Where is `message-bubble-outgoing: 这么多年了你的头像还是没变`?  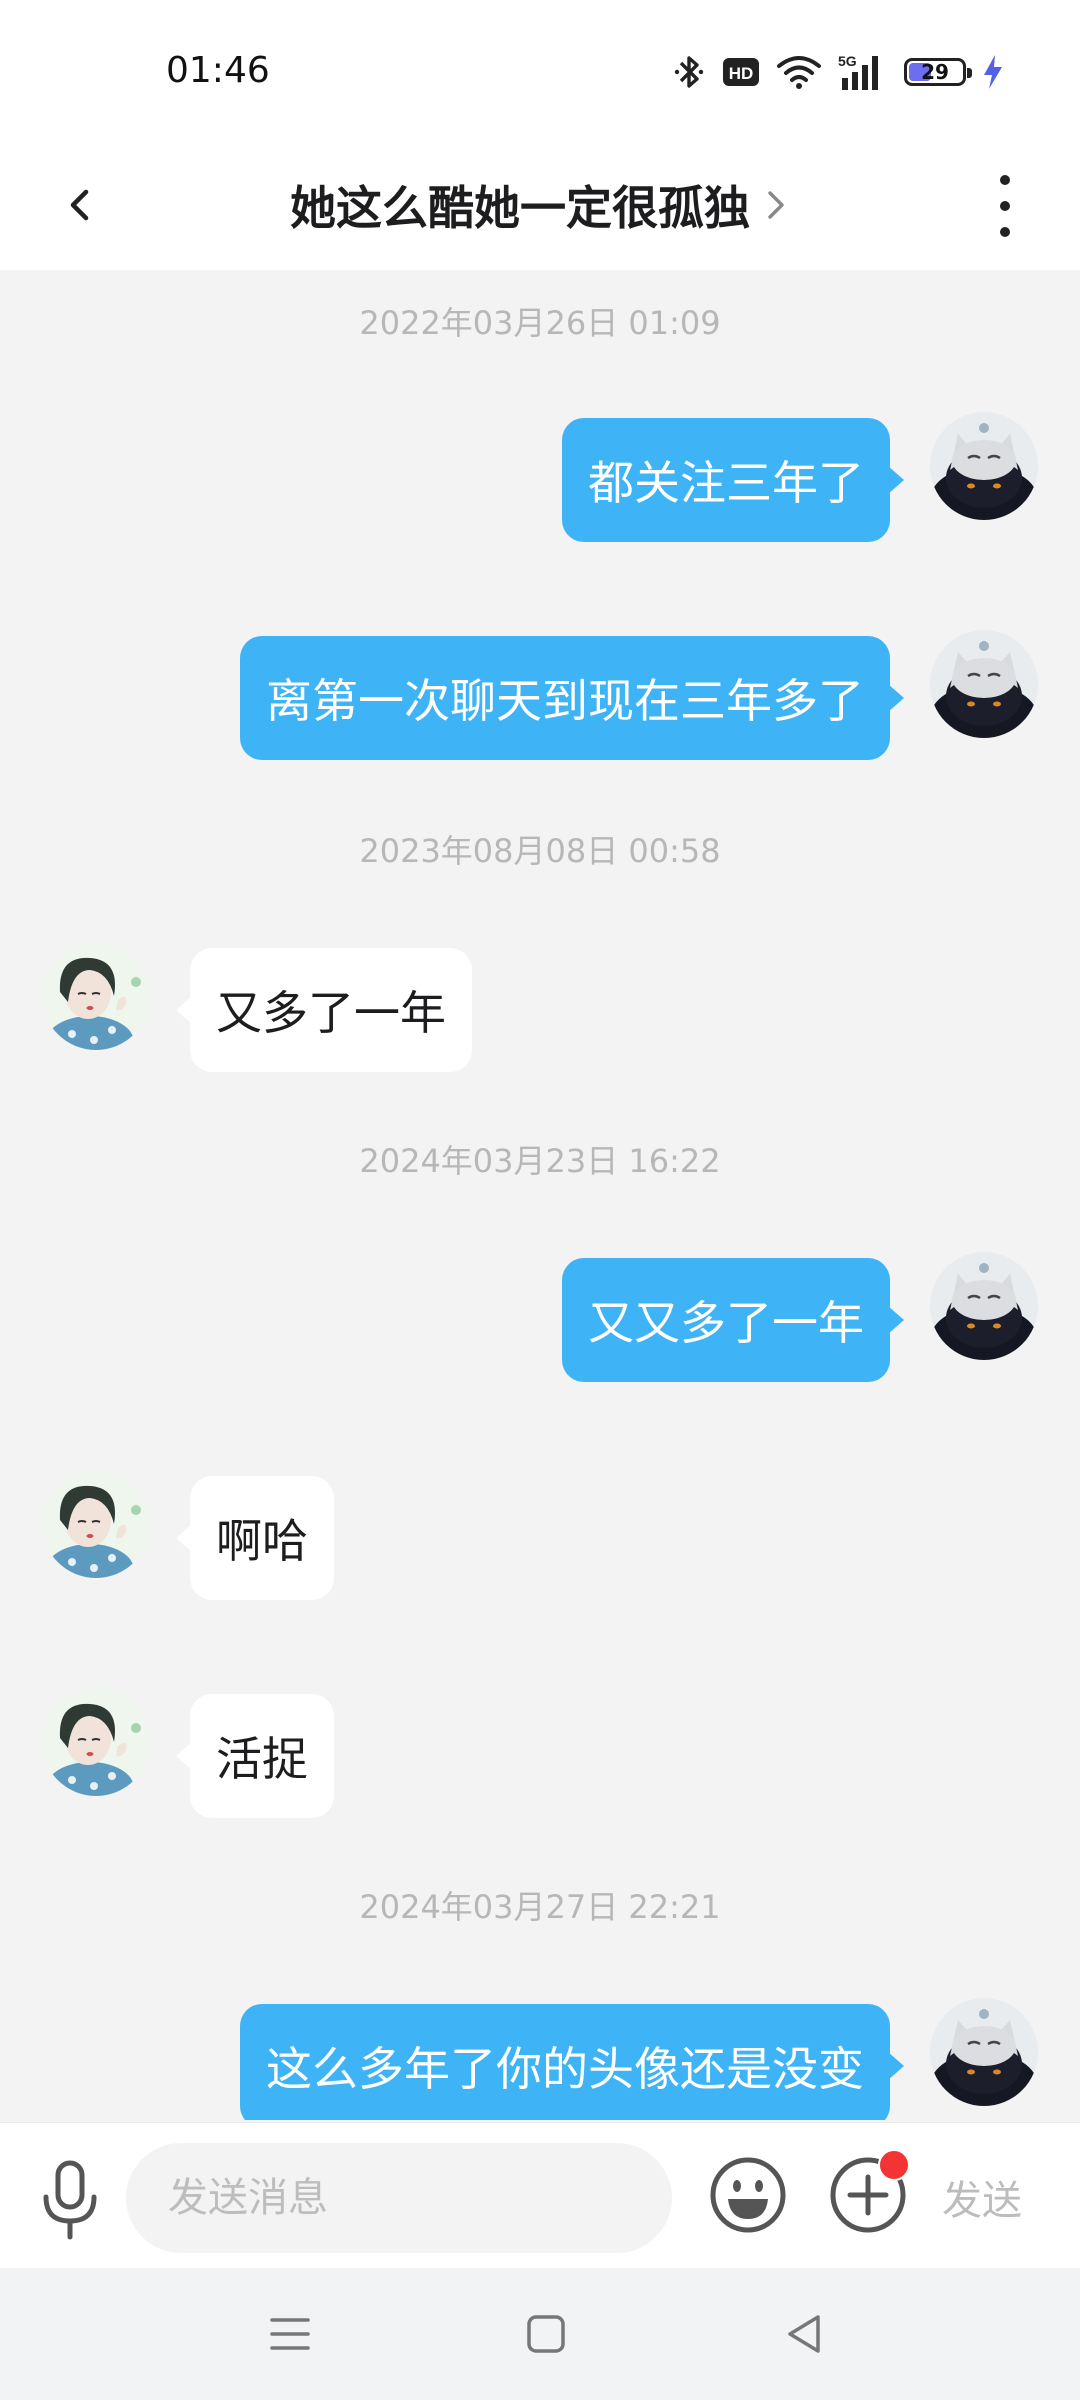
message-bubble-outgoing: 这么多年了你的头像还是没变 is located at coordinates (572, 2062).